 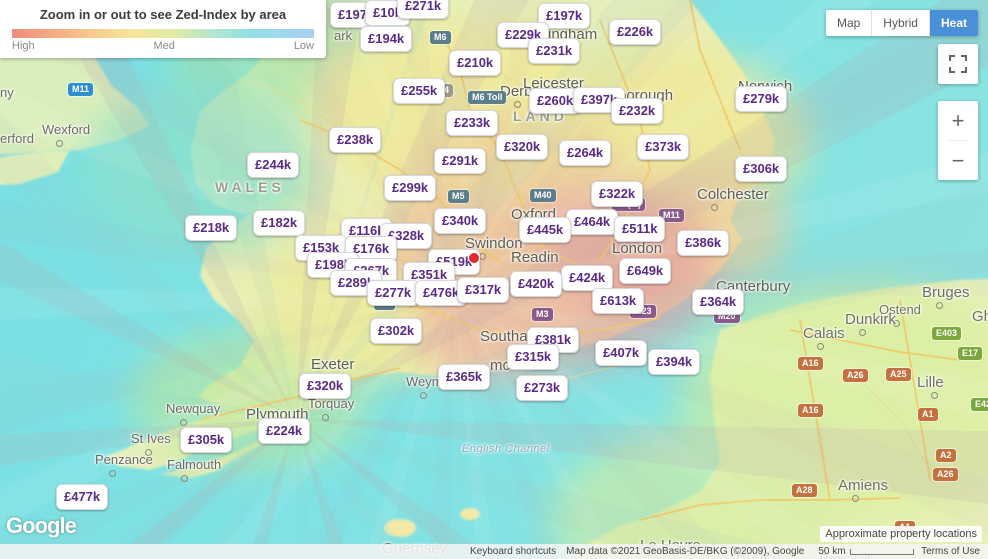 What do you see at coordinates (640, 229) in the screenshot?
I see `price-marker: £511k` at bounding box center [640, 229].